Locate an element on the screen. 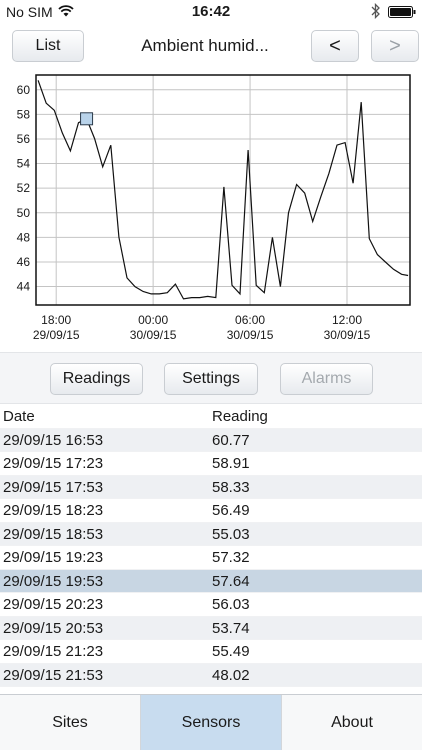  previous-button: < is located at coordinates (335, 46).